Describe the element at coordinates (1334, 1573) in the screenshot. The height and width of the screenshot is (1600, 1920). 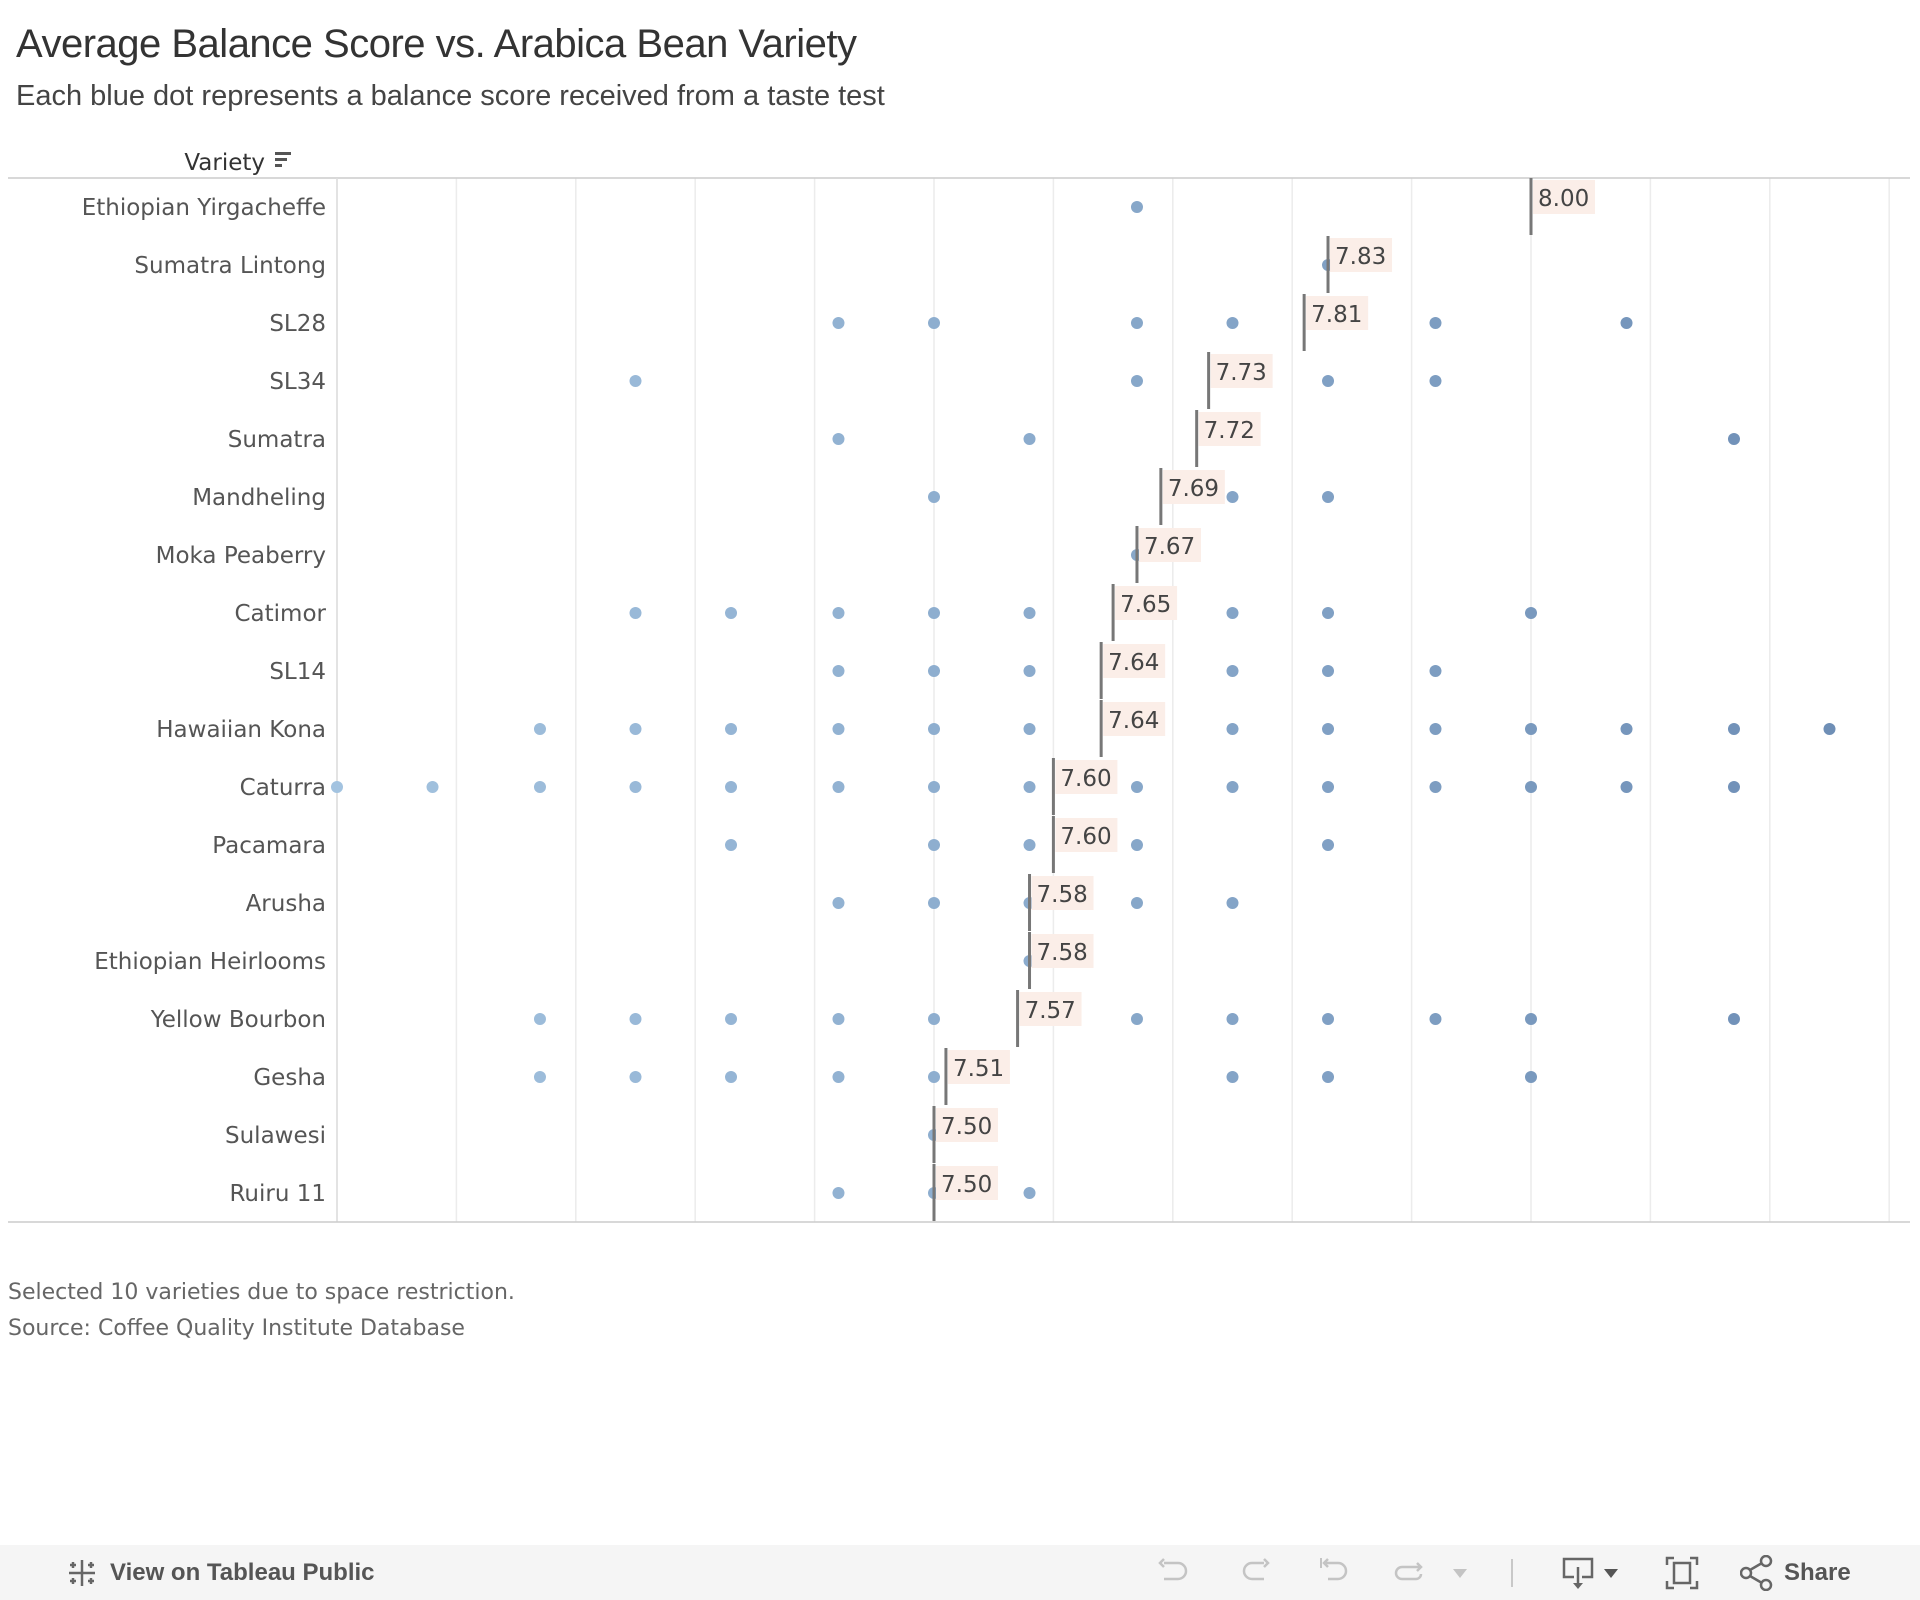
I see `revert-icon` at that location.